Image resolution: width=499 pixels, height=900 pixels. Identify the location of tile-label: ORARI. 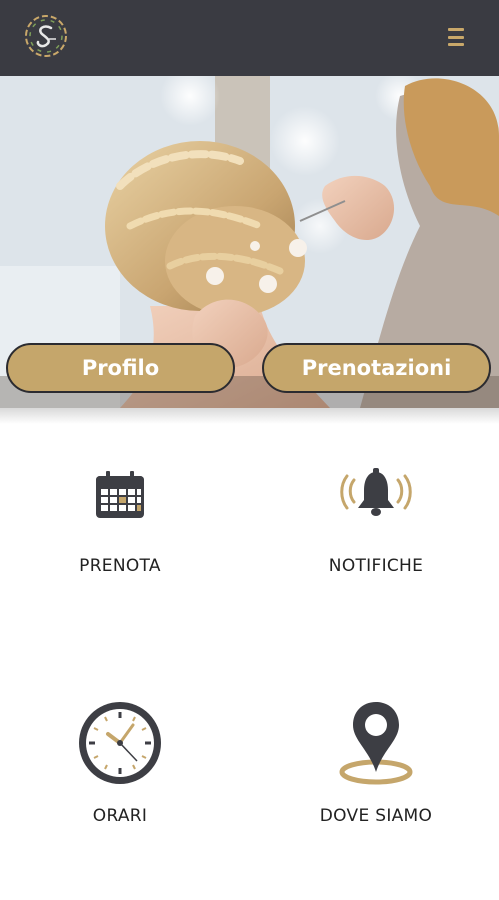
(120, 816).